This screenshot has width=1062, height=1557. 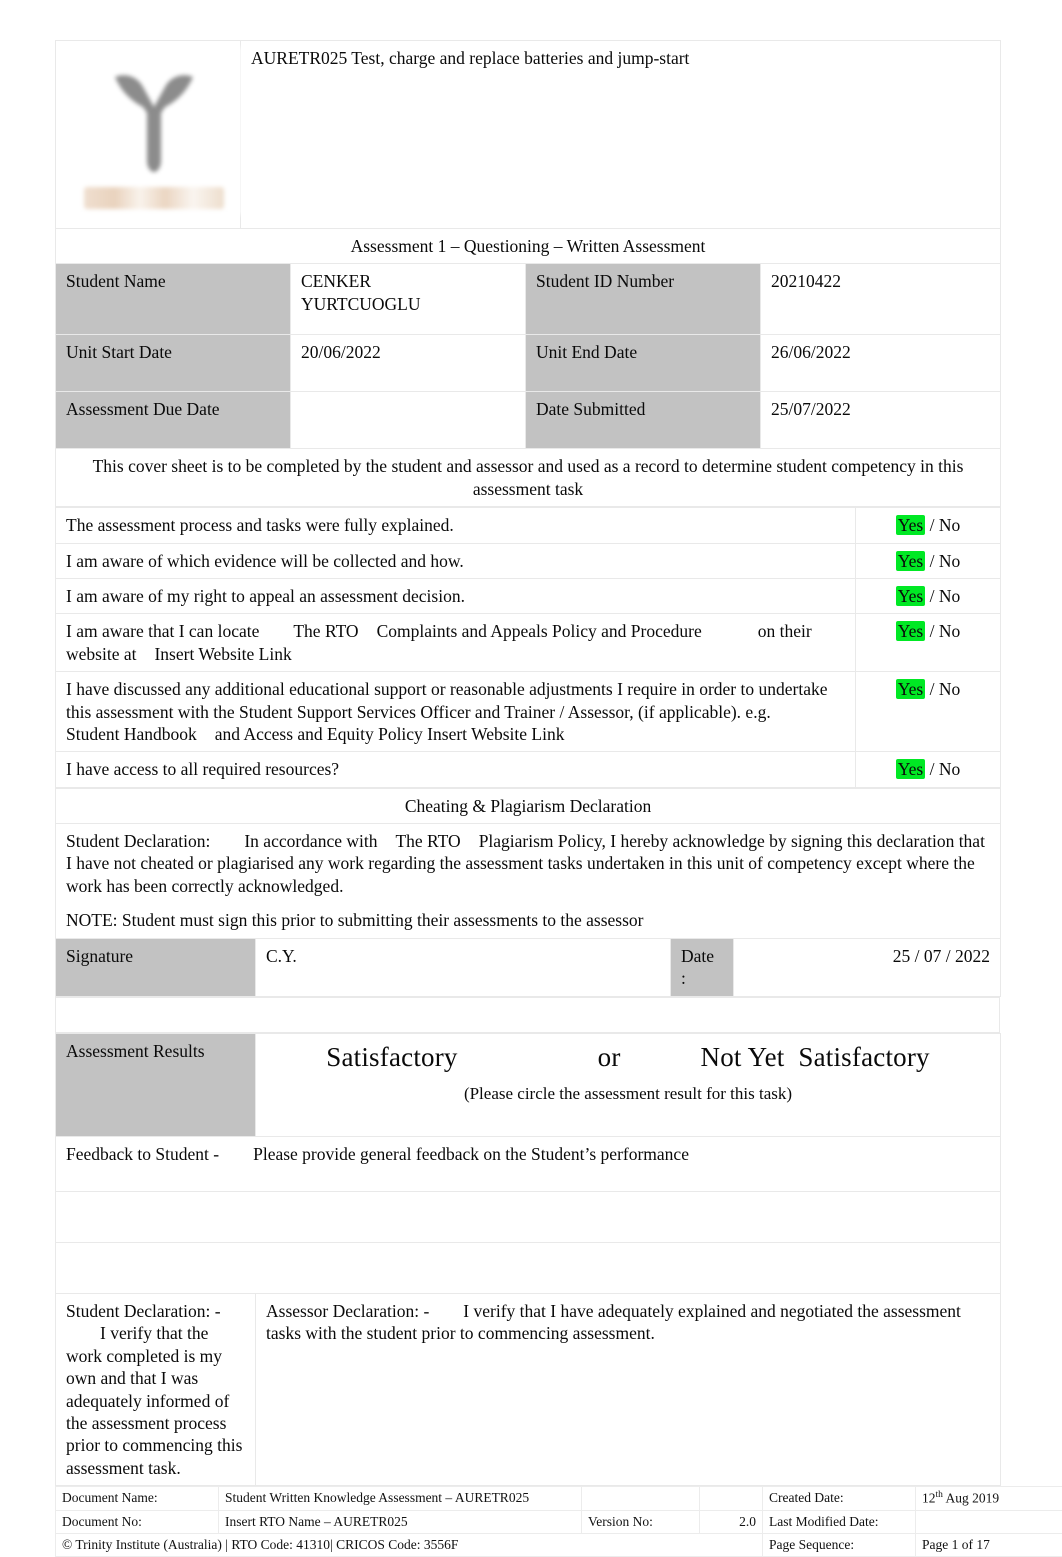 What do you see at coordinates (408, 363) in the screenshot?
I see `unit-start-value: 20/06/2022` at bounding box center [408, 363].